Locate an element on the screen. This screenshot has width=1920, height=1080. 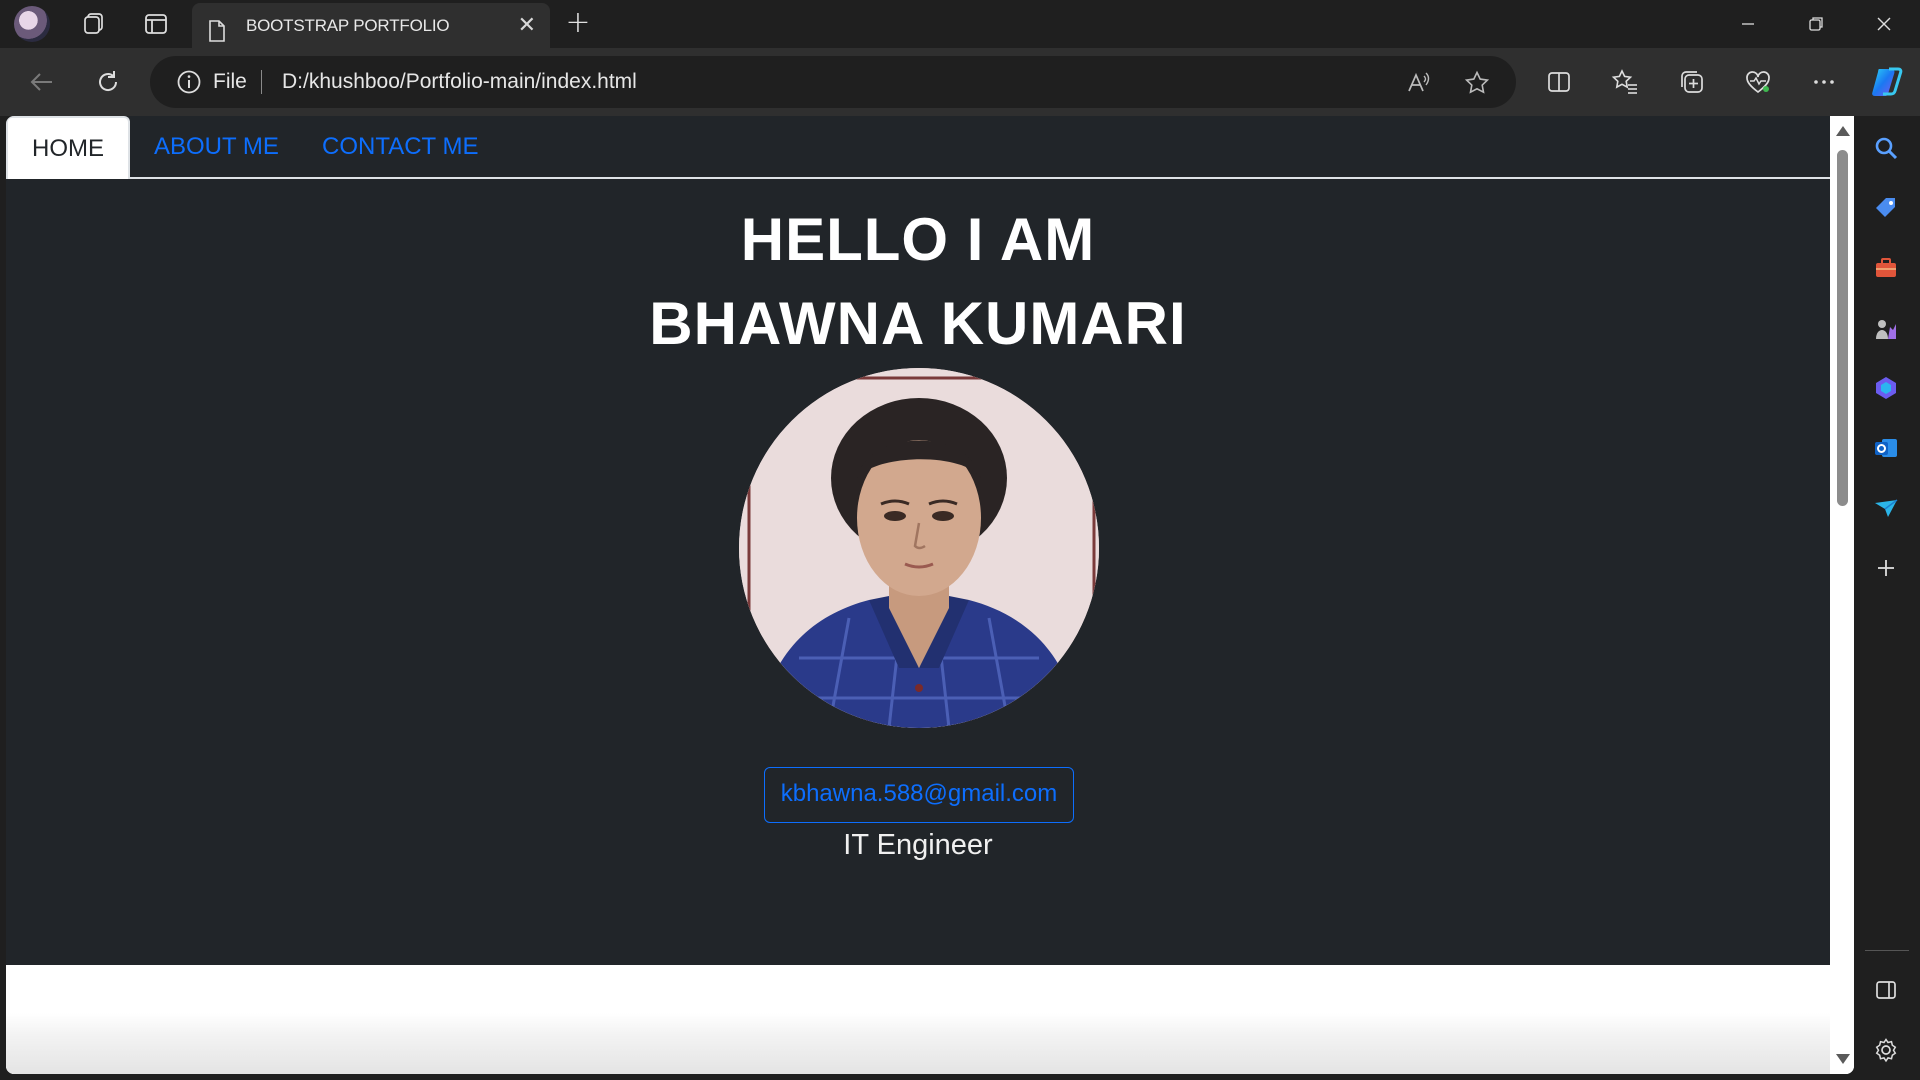
refresh-icon is located at coordinates (108, 82).